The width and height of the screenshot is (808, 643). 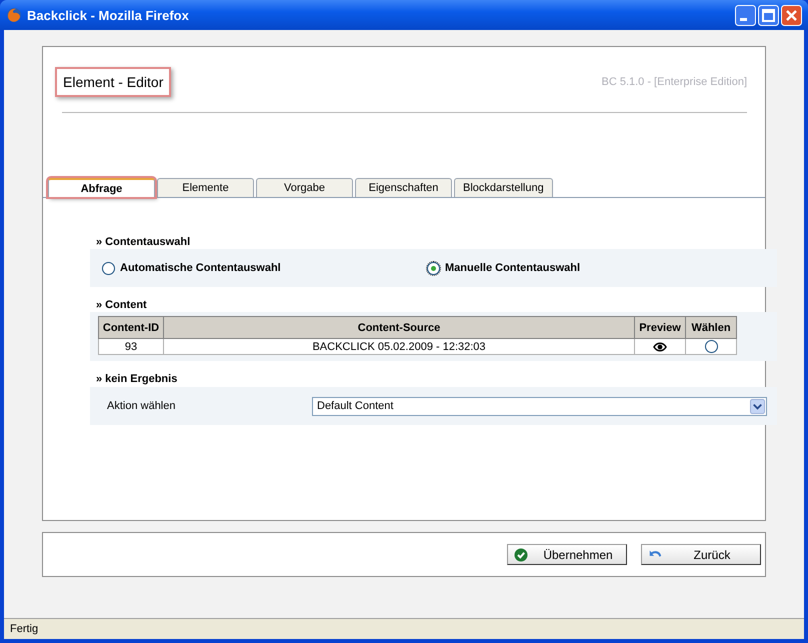 I want to click on eye-icon, so click(x=660, y=347).